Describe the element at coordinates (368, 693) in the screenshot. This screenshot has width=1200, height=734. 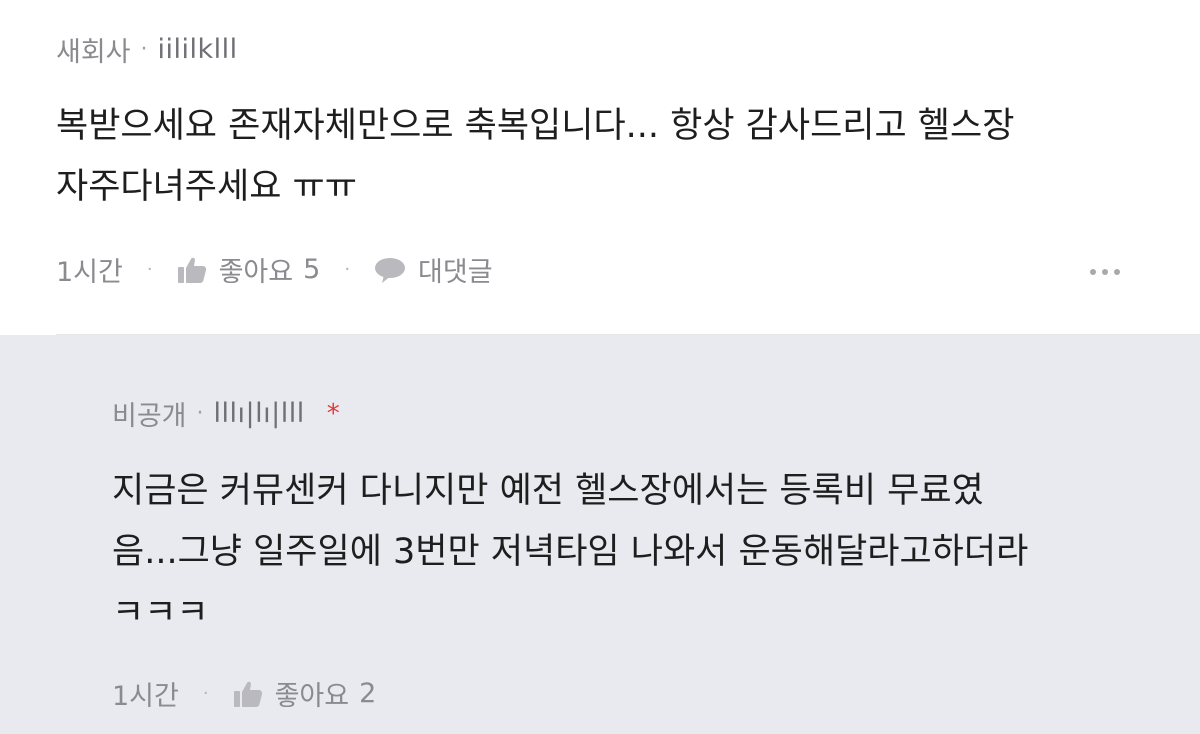
I see `like-count: 2` at that location.